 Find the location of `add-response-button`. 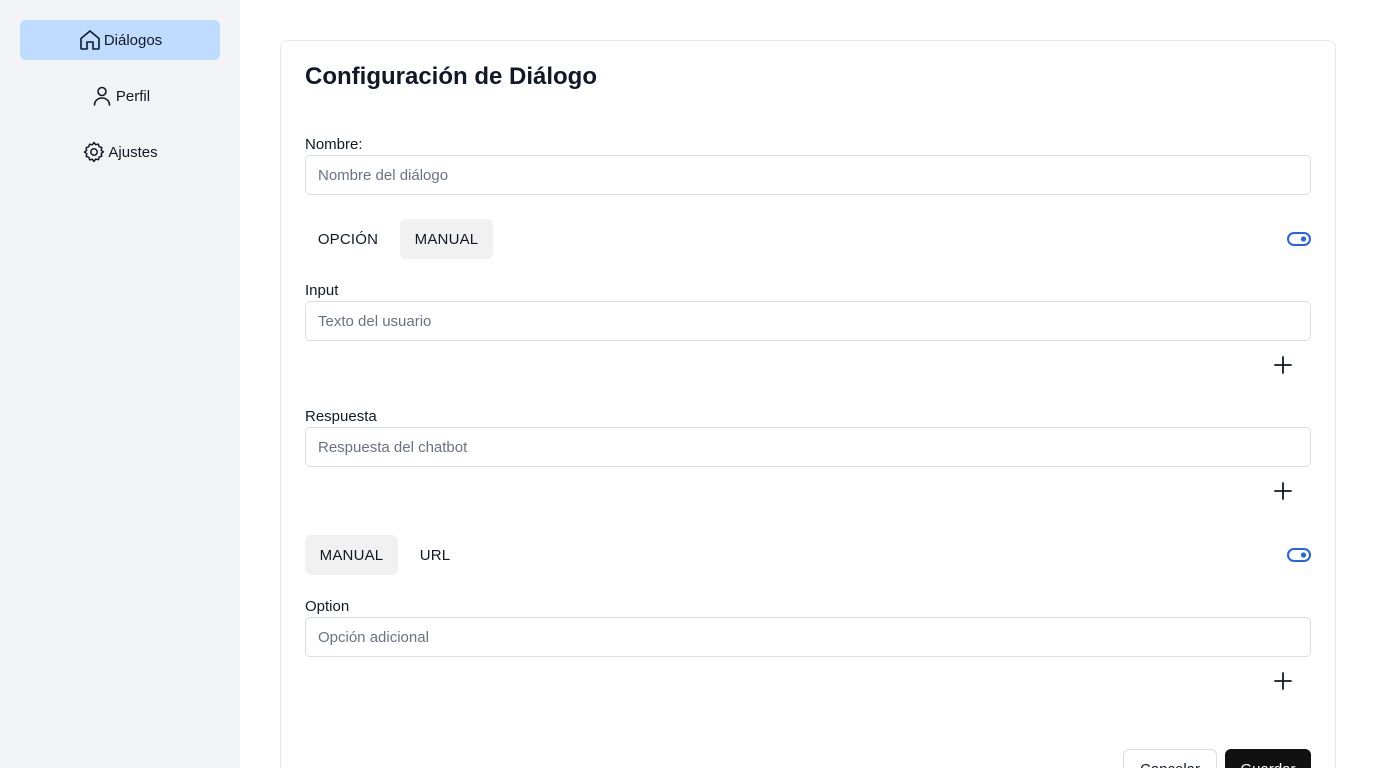

add-response-button is located at coordinates (1283, 491).